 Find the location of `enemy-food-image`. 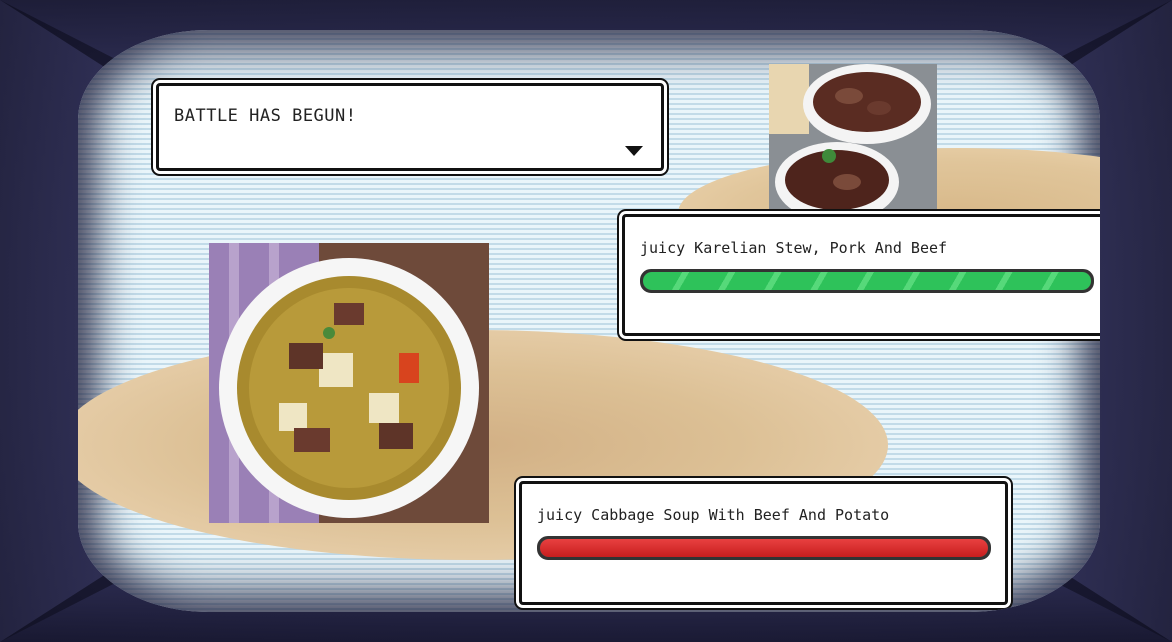

enemy-food-image is located at coordinates (853, 138).